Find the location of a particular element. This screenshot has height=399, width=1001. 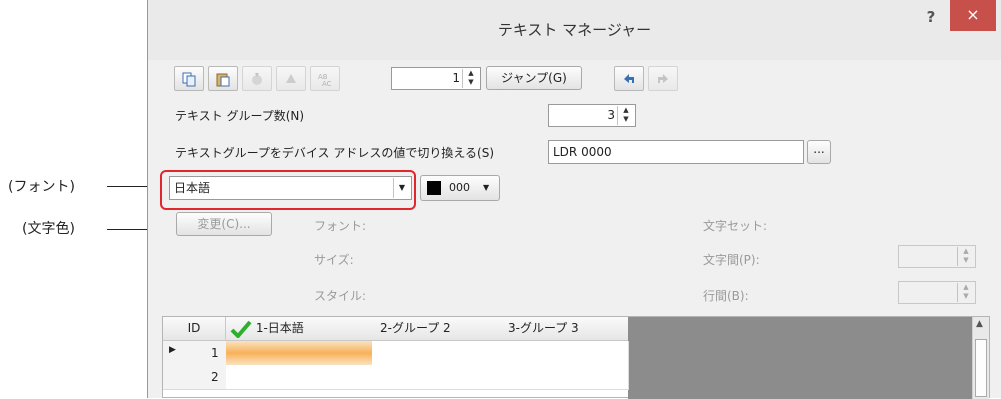

char-spacing-label: 文字間(P): is located at coordinates (731, 260).